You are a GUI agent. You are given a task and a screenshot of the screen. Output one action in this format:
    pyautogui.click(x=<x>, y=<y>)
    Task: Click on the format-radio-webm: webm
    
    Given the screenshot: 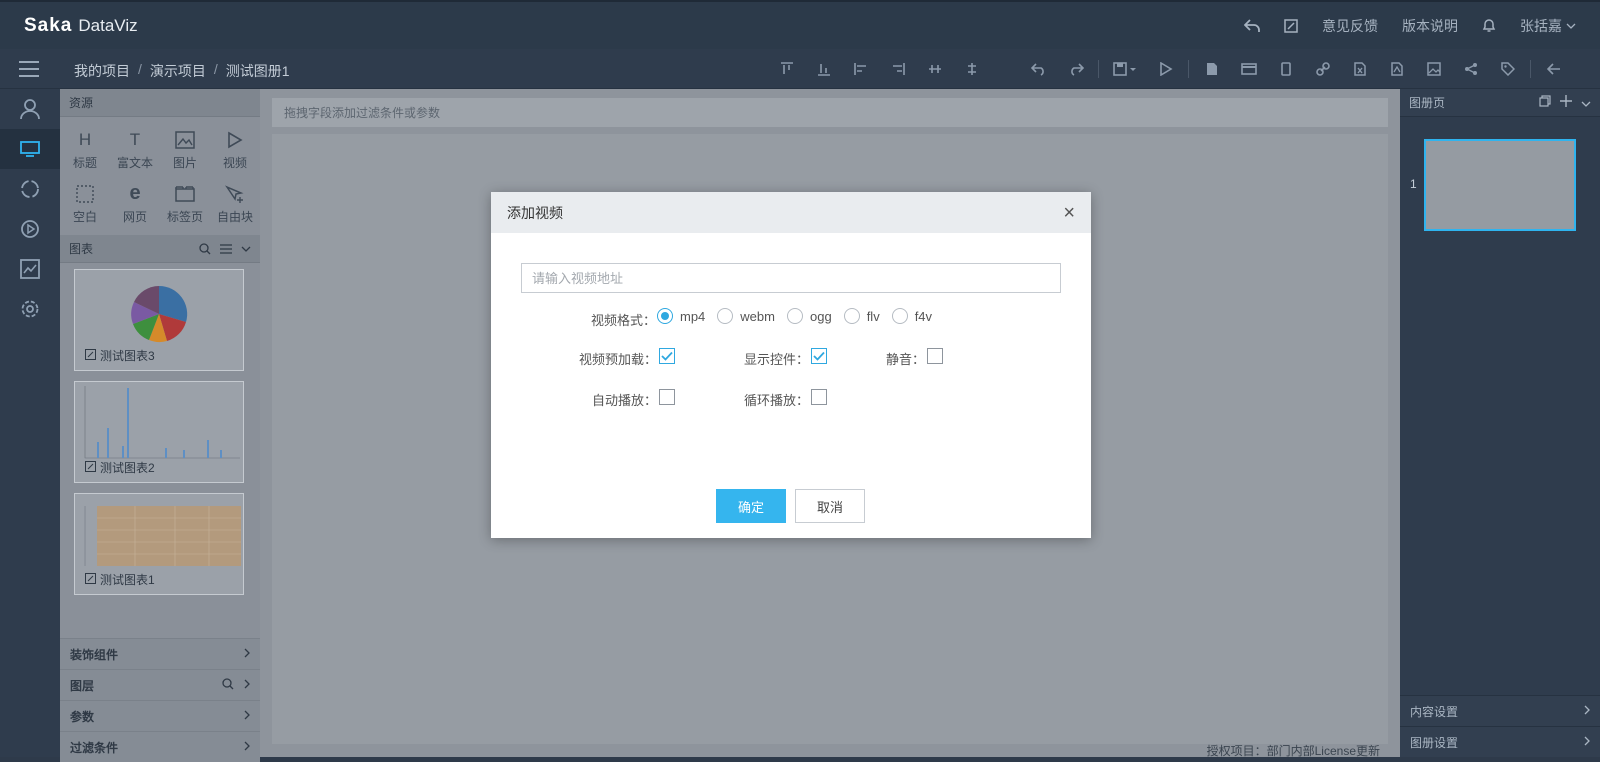 What is the action you would take?
    pyautogui.click(x=746, y=316)
    